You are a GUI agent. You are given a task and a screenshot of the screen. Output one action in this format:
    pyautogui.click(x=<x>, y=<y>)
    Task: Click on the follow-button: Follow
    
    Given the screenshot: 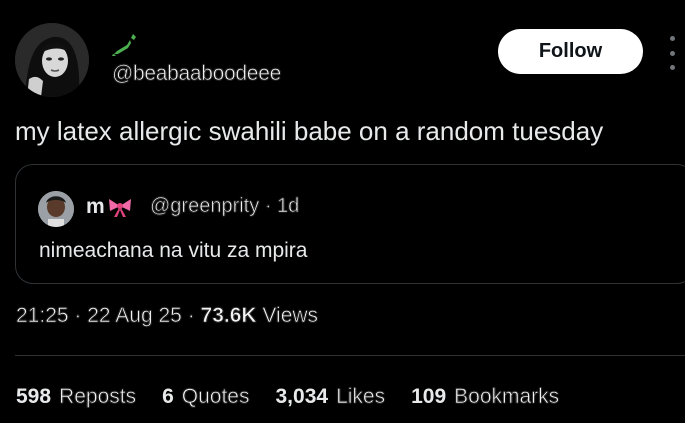 What is the action you would take?
    pyautogui.click(x=570, y=51)
    